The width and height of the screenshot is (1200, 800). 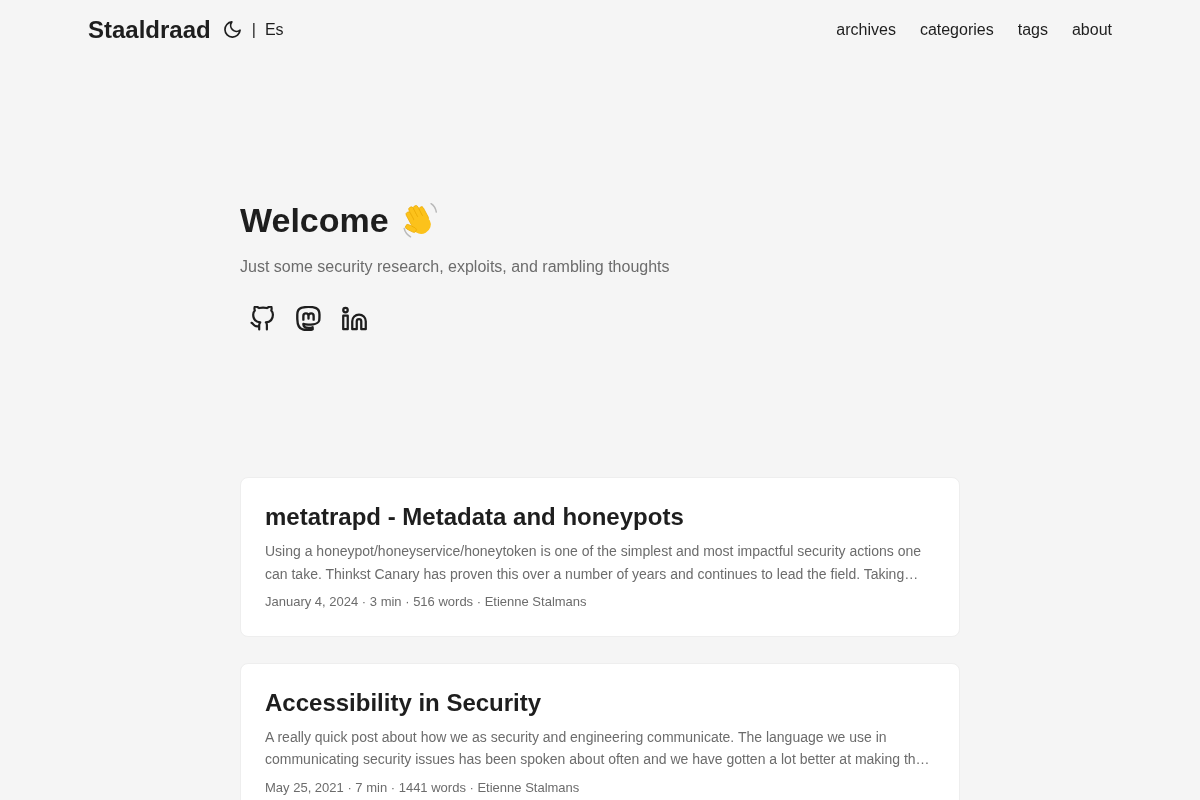 What do you see at coordinates (262, 318) in the screenshot?
I see `github-icon` at bounding box center [262, 318].